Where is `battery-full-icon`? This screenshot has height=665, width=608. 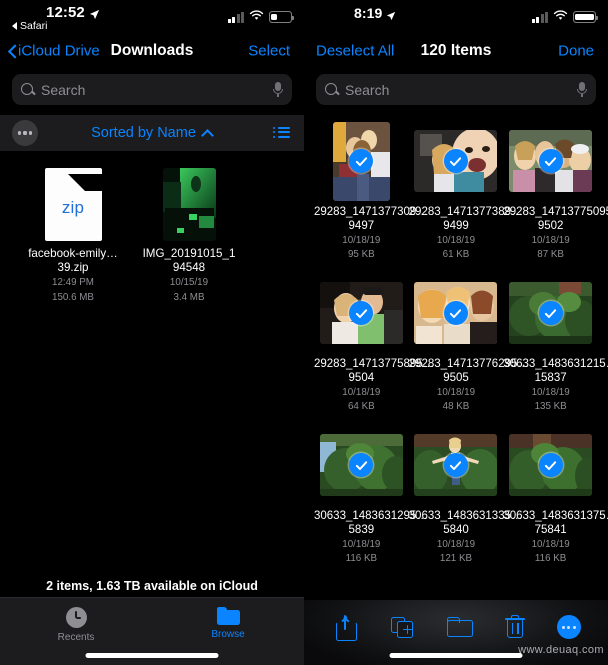
battery-full-icon is located at coordinates (585, 17).